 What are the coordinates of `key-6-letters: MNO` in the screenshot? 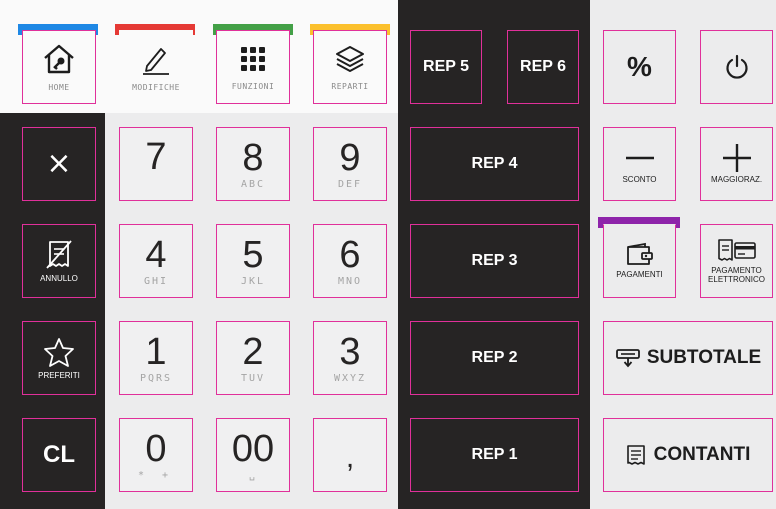 It's located at (350, 281).